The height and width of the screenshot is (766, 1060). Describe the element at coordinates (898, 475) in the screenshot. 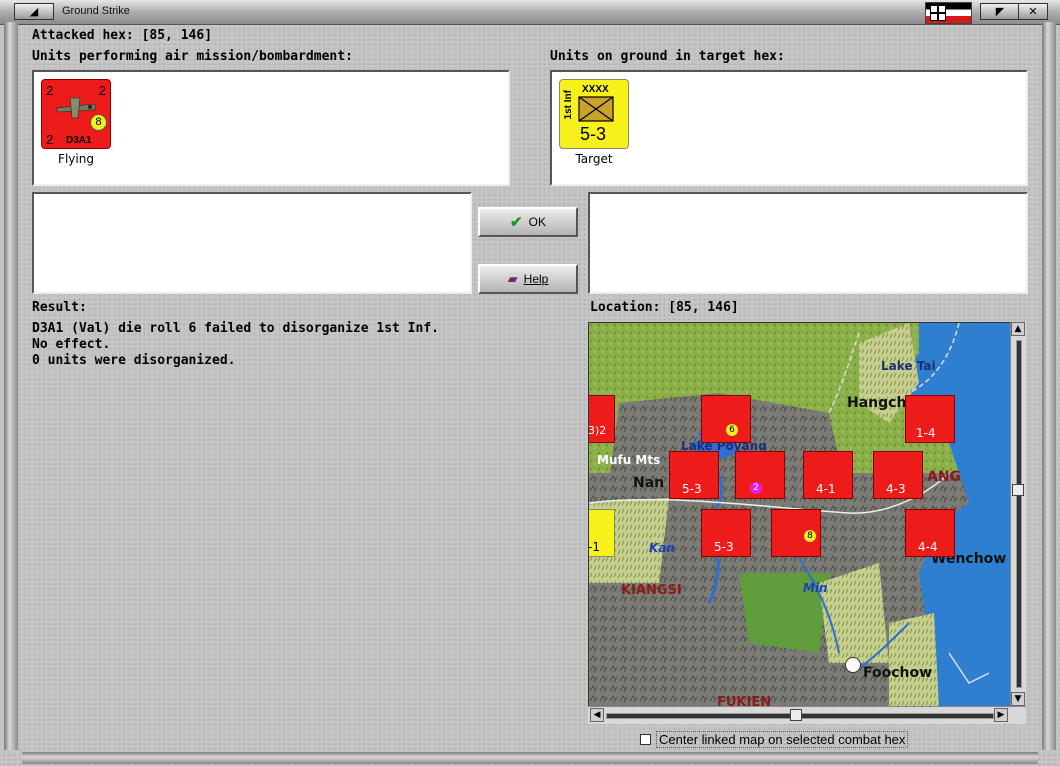

I see `map-unit-counter: 4-3` at that location.